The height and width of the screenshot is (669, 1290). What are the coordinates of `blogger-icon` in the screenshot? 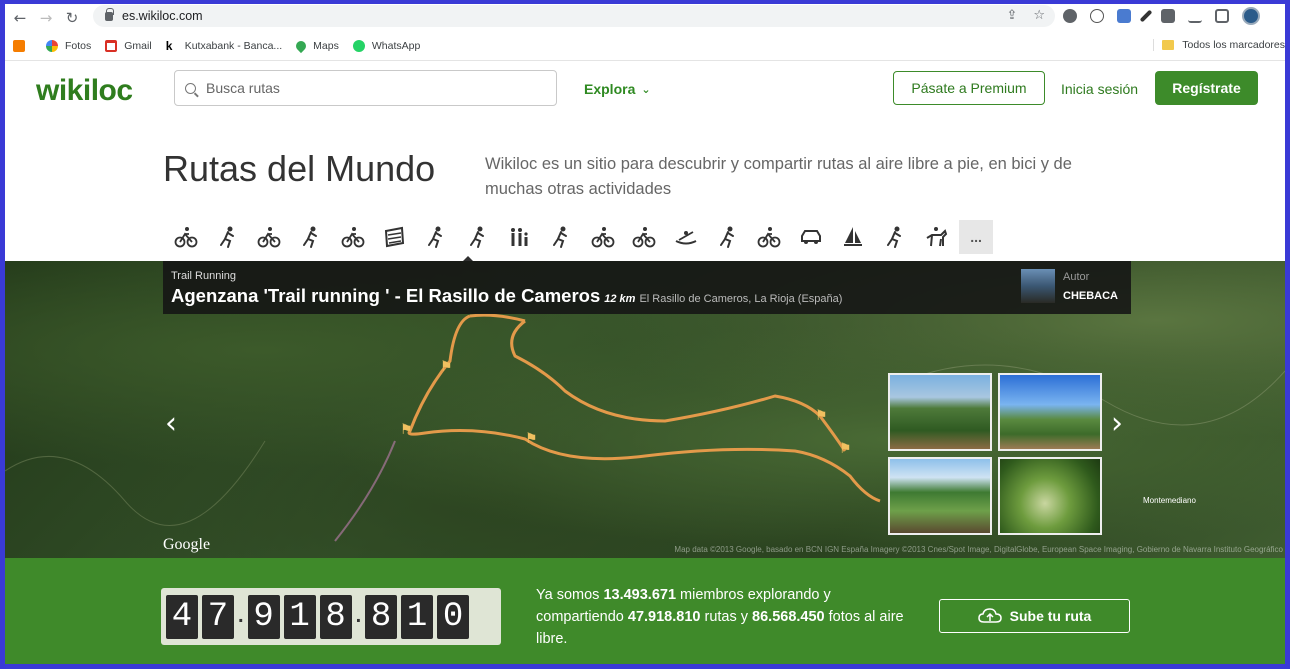 It's located at (19, 46).